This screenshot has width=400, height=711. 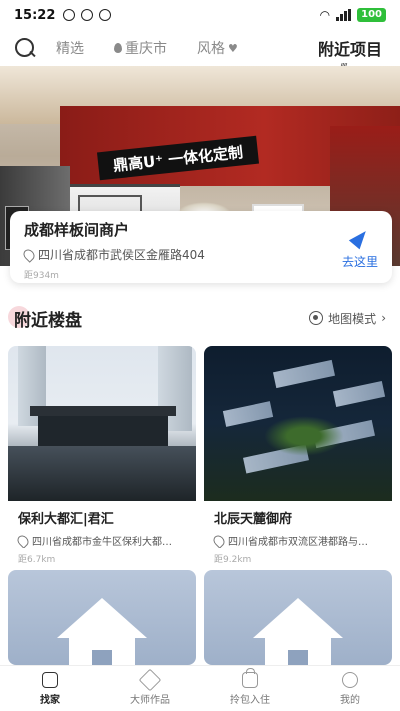 What do you see at coordinates (140, 48) in the screenshot?
I see `tab-city: 重庆市` at bounding box center [140, 48].